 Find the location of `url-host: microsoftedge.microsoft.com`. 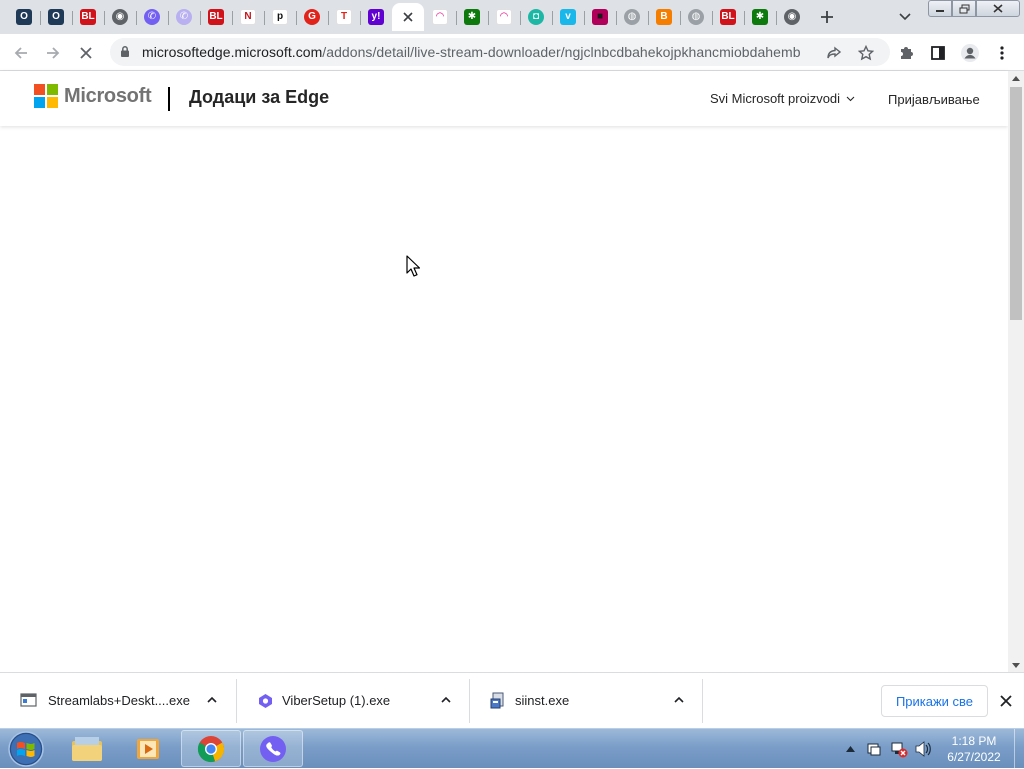

url-host: microsoftedge.microsoft.com is located at coordinates (232, 52).